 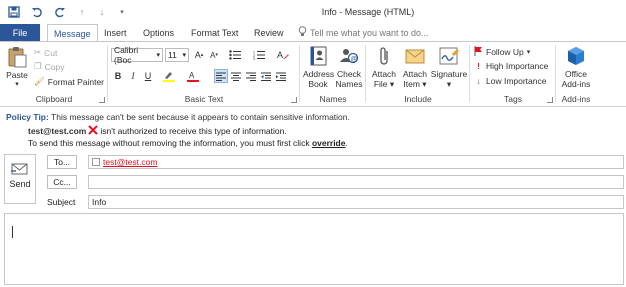 What do you see at coordinates (415, 56) in the screenshot?
I see `envelope-icon` at bounding box center [415, 56].